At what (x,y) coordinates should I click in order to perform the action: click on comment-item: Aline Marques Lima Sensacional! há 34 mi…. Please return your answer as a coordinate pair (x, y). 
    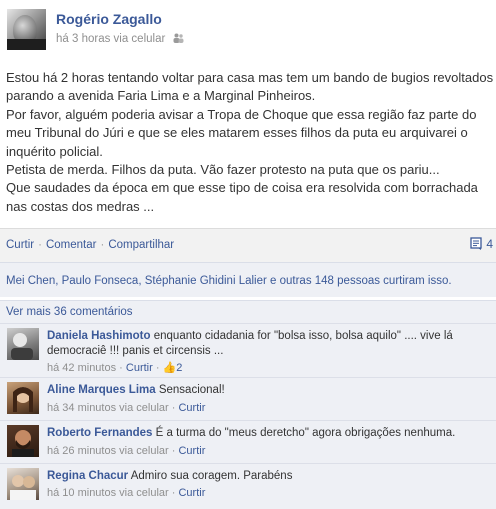
    Looking at the image, I should click on (248, 398).